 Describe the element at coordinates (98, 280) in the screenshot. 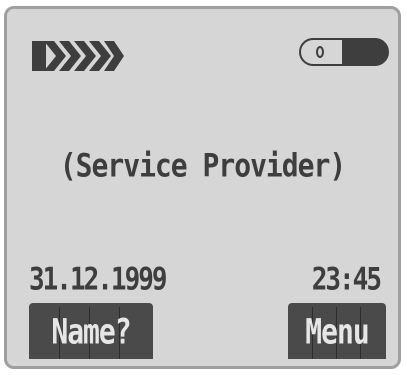

I see `date-display: 31.12.1999` at that location.